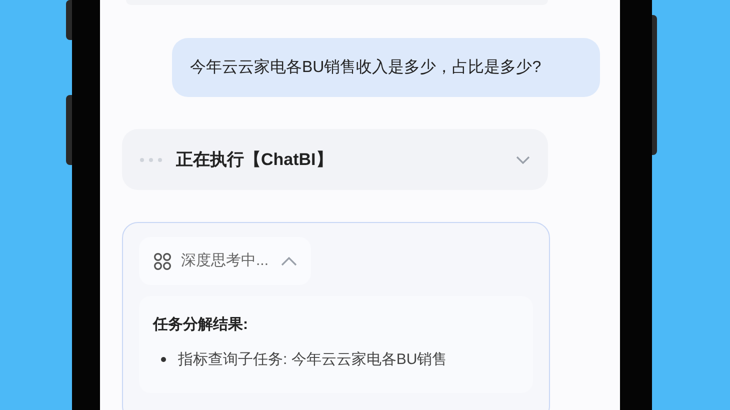  Describe the element at coordinates (151, 160) in the screenshot. I see `dots-icon` at that location.